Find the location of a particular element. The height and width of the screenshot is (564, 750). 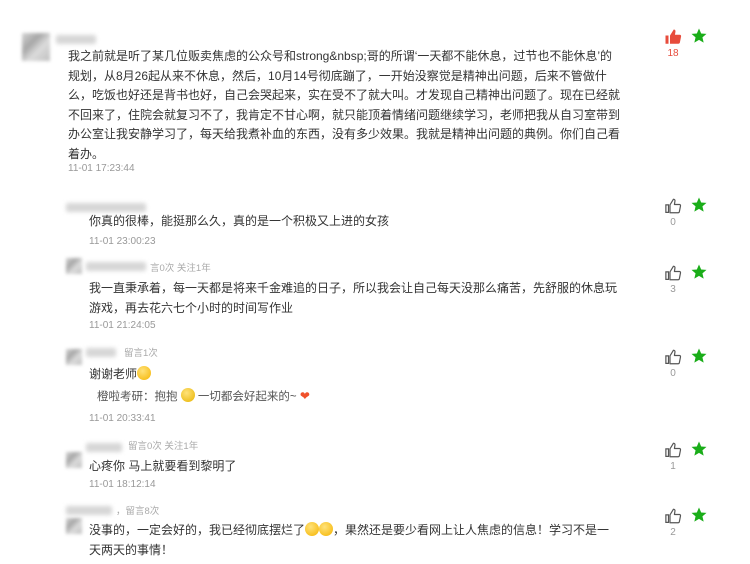

comment-time: 11-01 23:00:23 is located at coordinates (122, 241).